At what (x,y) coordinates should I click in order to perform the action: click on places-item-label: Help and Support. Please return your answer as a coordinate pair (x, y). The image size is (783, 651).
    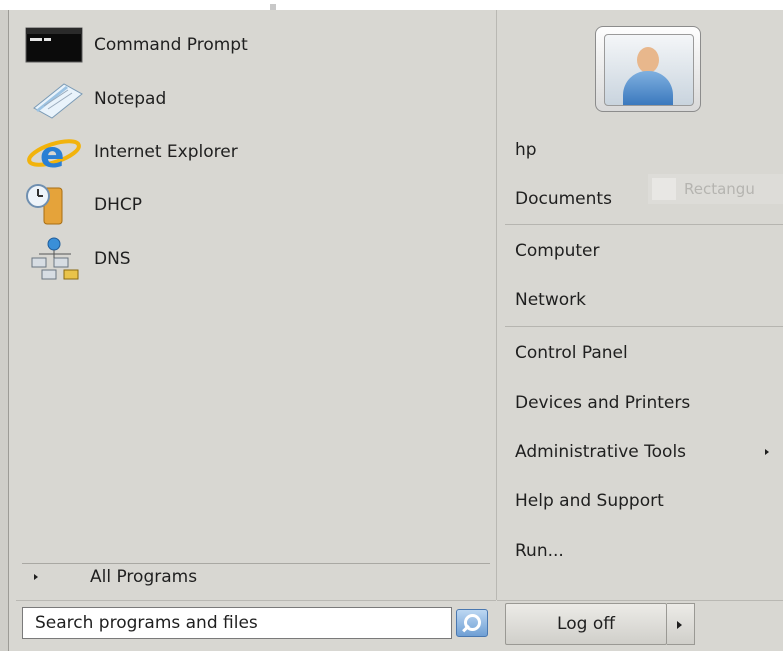
    Looking at the image, I should click on (589, 501).